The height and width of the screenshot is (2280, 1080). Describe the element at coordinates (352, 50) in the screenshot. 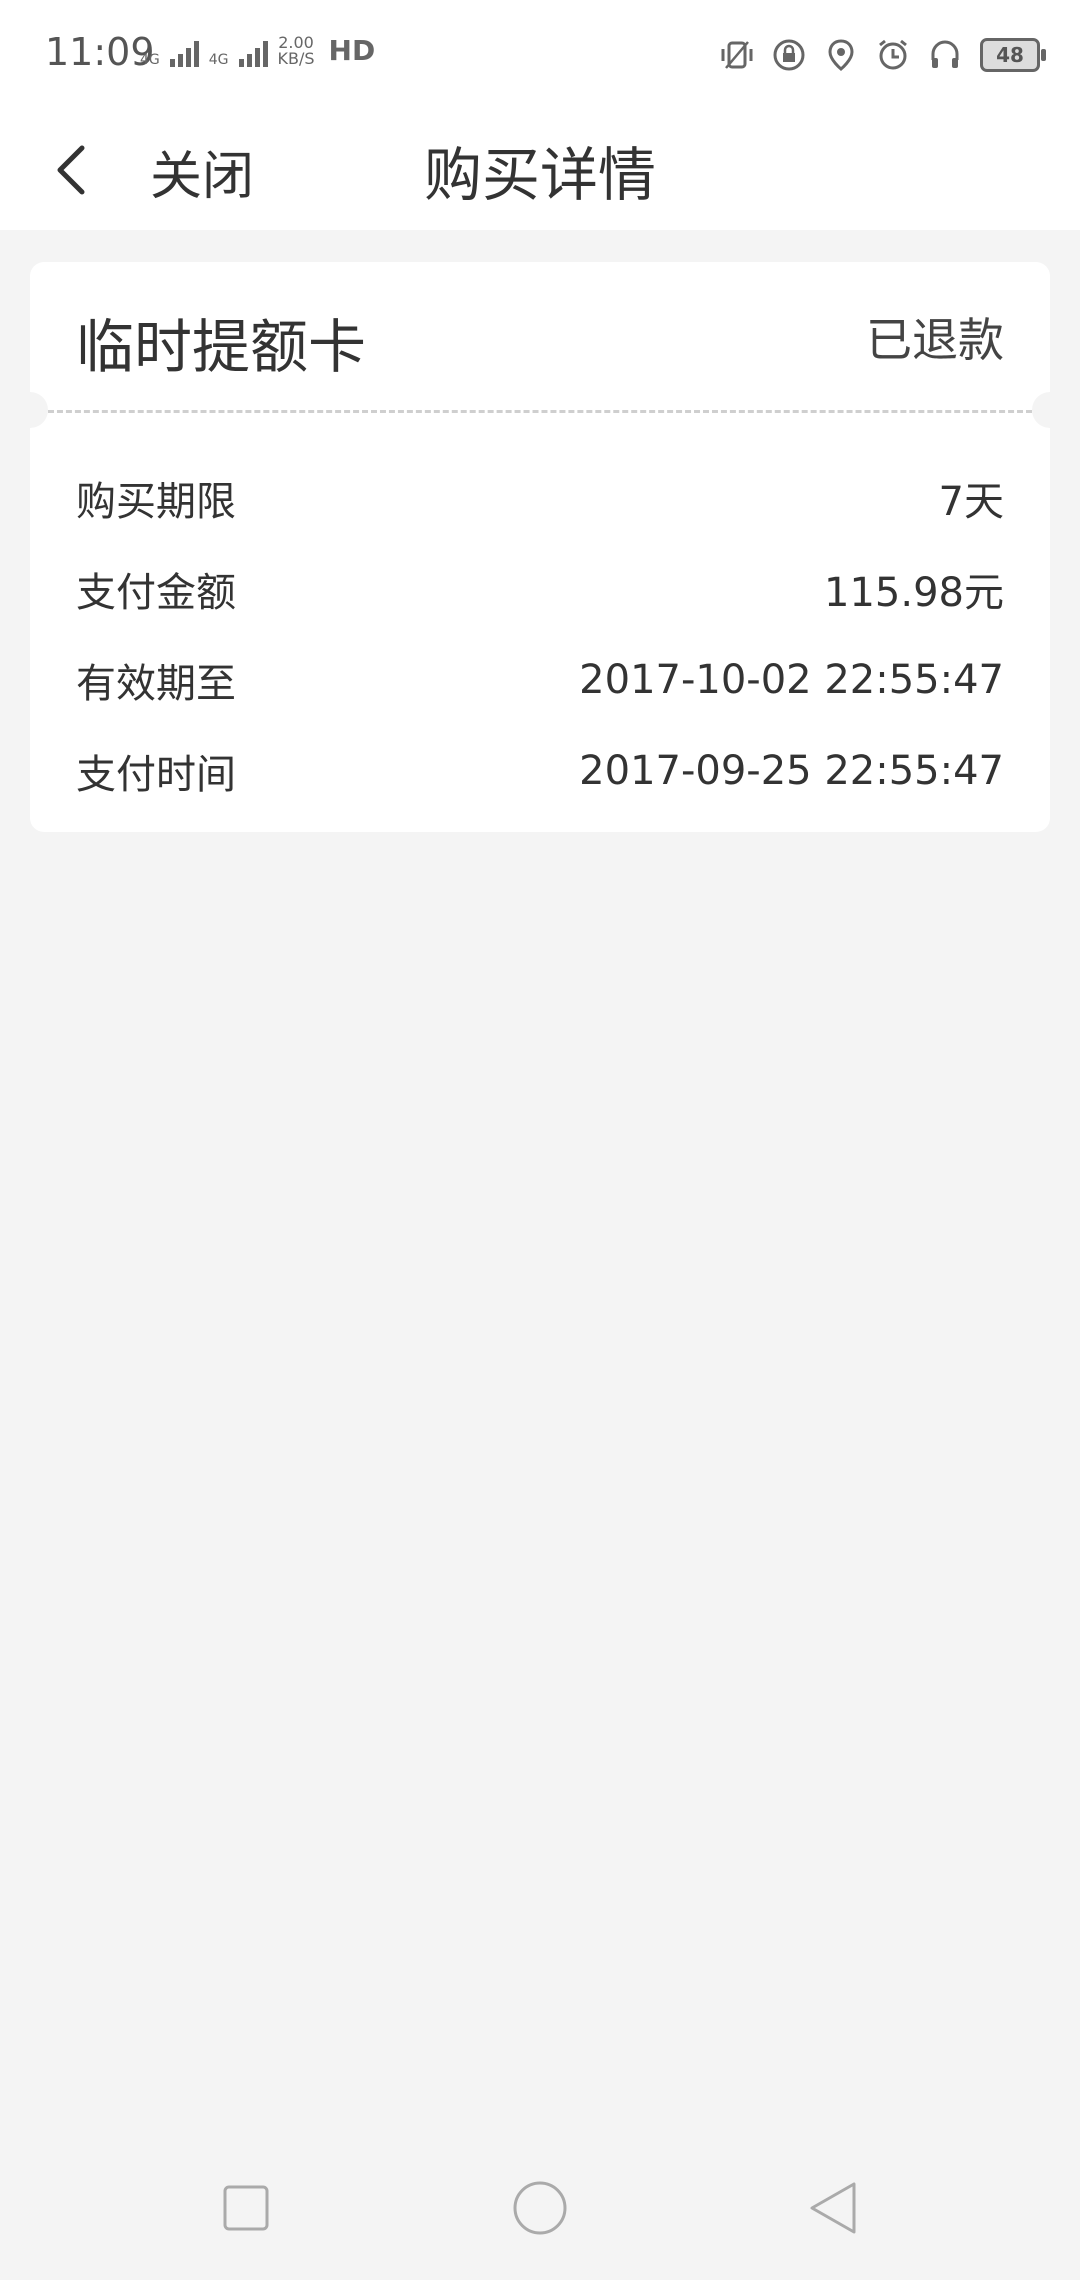

I see `hd-voice-icon: HD` at that location.